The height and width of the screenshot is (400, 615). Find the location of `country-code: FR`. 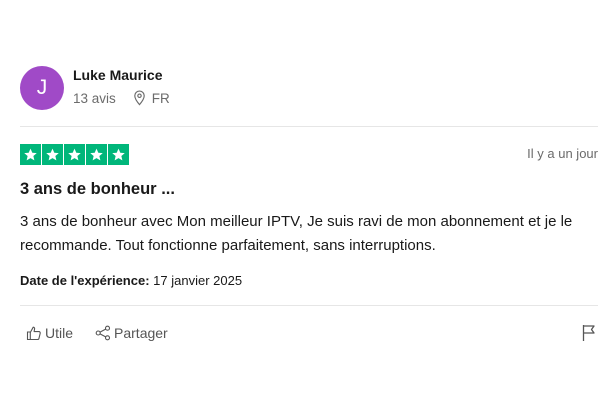

country-code: FR is located at coordinates (160, 98).